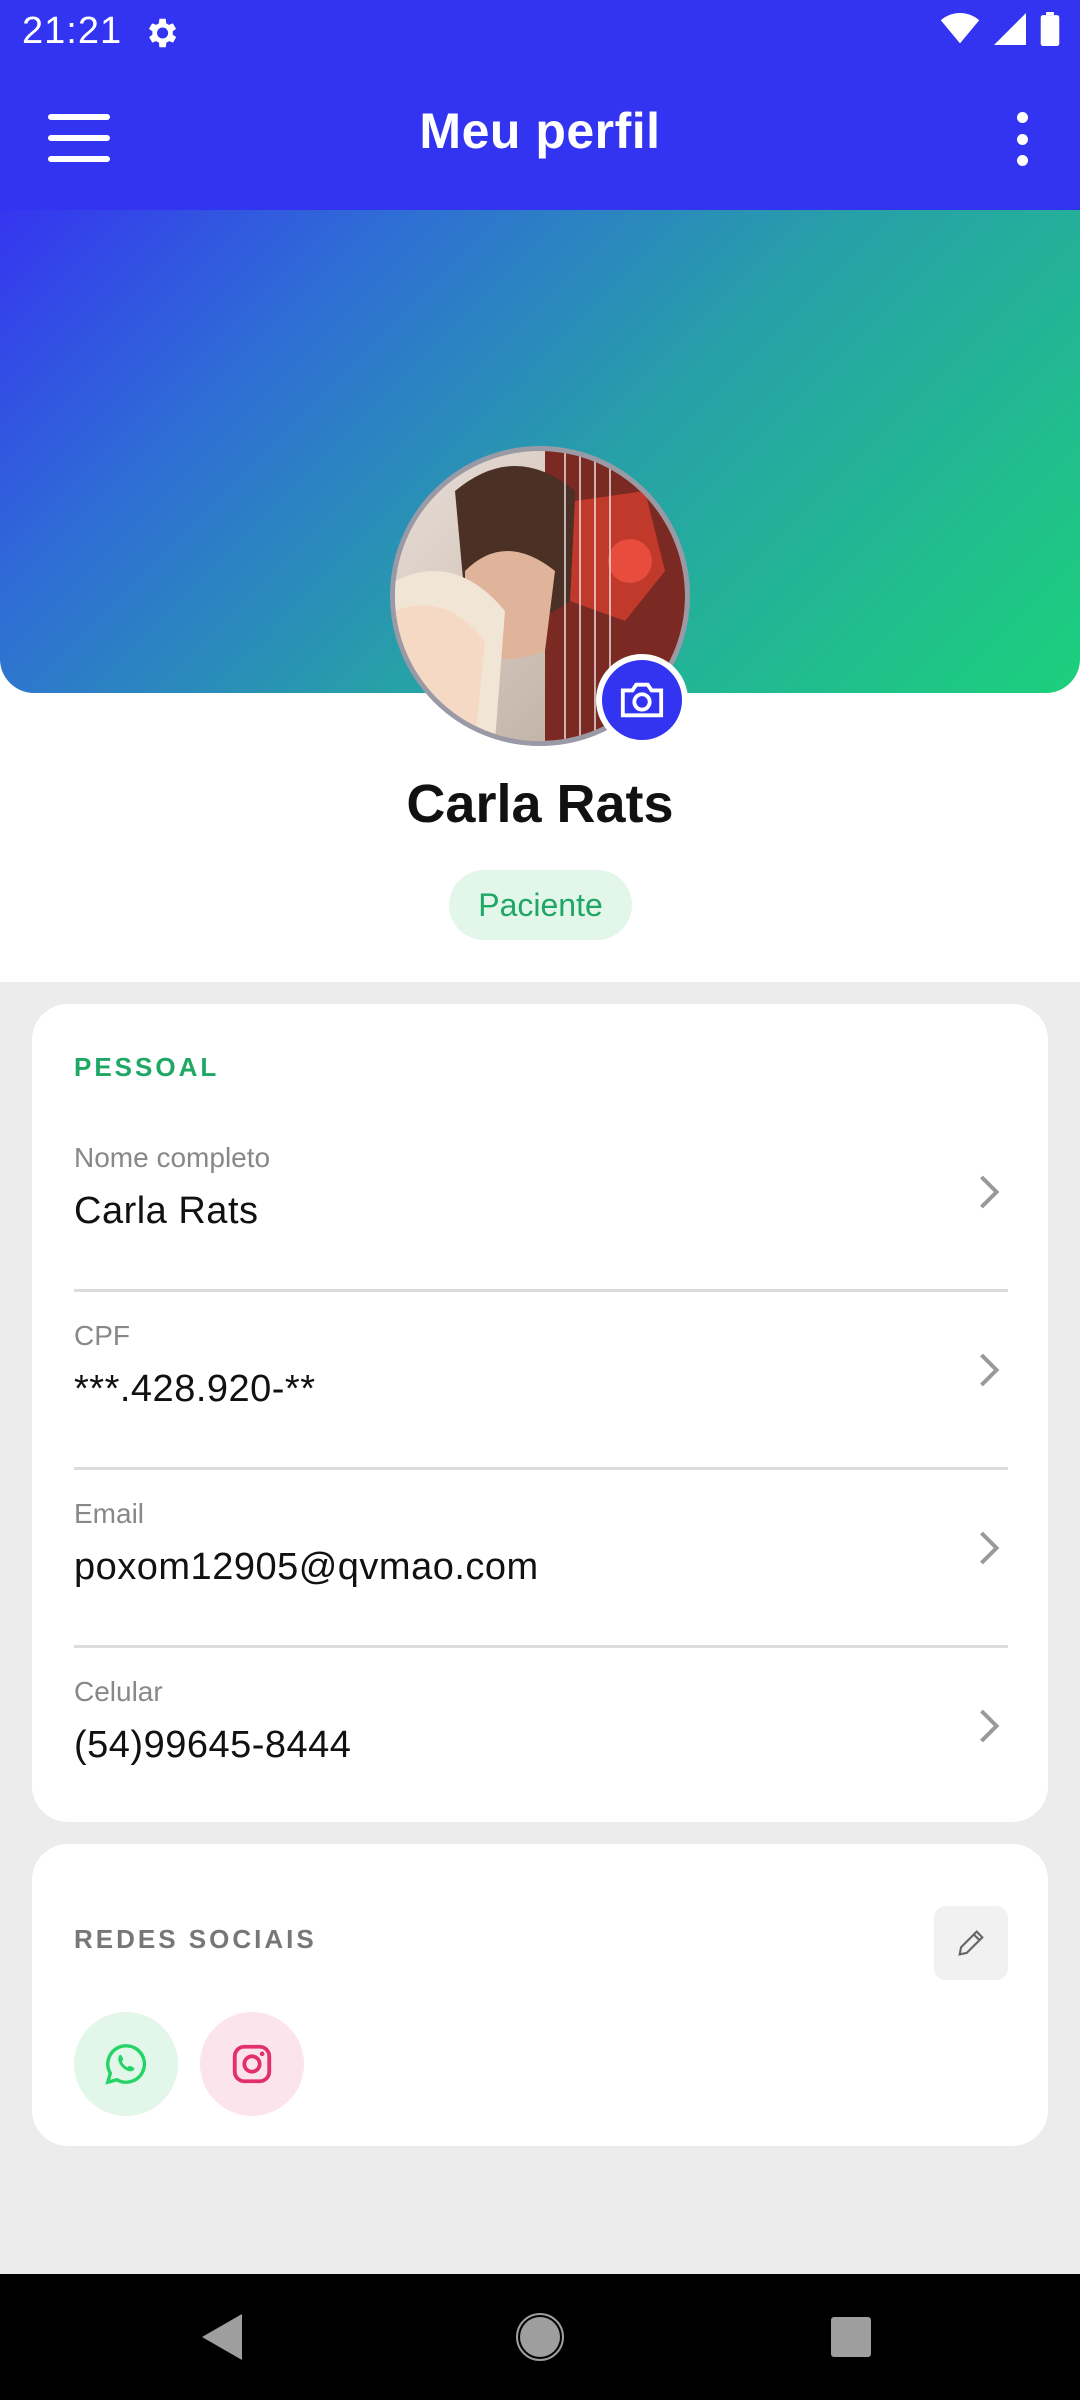  I want to click on back-icon, so click(222, 2337).